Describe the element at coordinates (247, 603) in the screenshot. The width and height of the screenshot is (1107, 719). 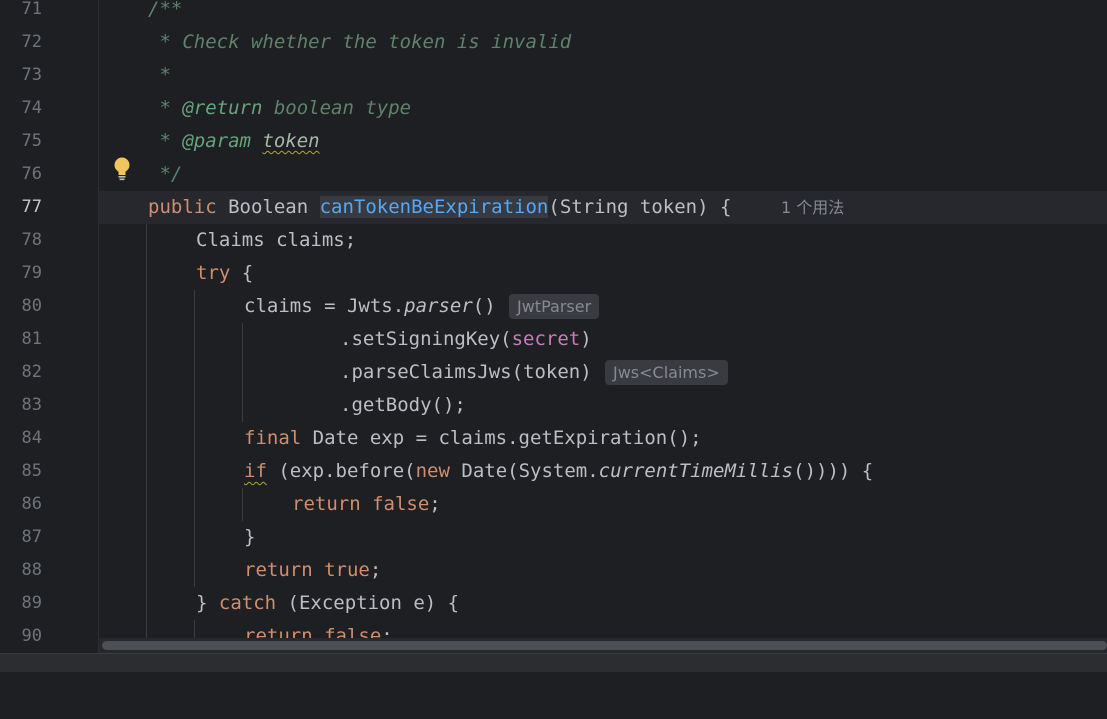
I see `keyword-catch: catch` at that location.